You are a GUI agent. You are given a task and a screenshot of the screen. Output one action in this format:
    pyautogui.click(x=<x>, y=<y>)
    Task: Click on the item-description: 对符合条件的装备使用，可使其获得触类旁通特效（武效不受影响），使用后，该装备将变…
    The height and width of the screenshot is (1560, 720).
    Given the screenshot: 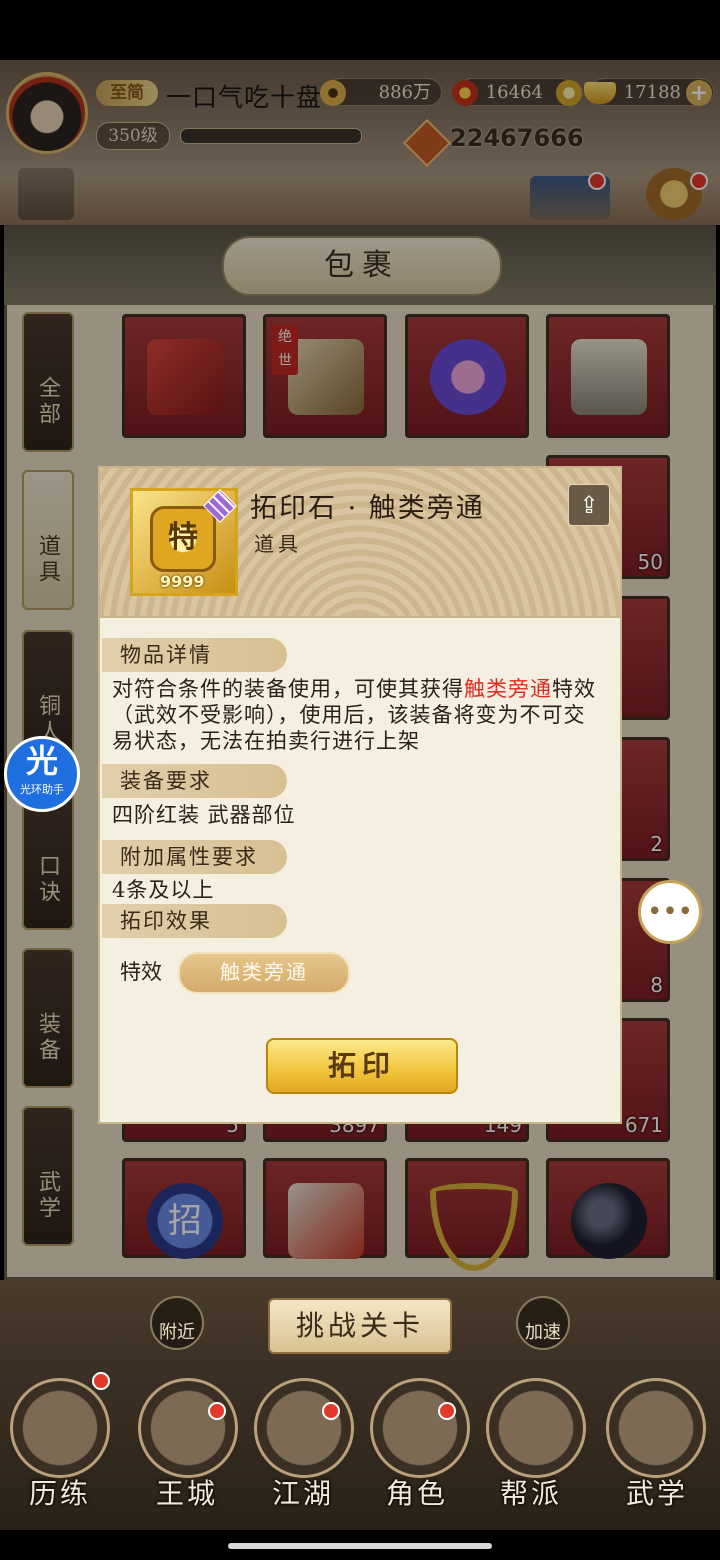 What is the action you would take?
    pyautogui.click(x=359, y=715)
    